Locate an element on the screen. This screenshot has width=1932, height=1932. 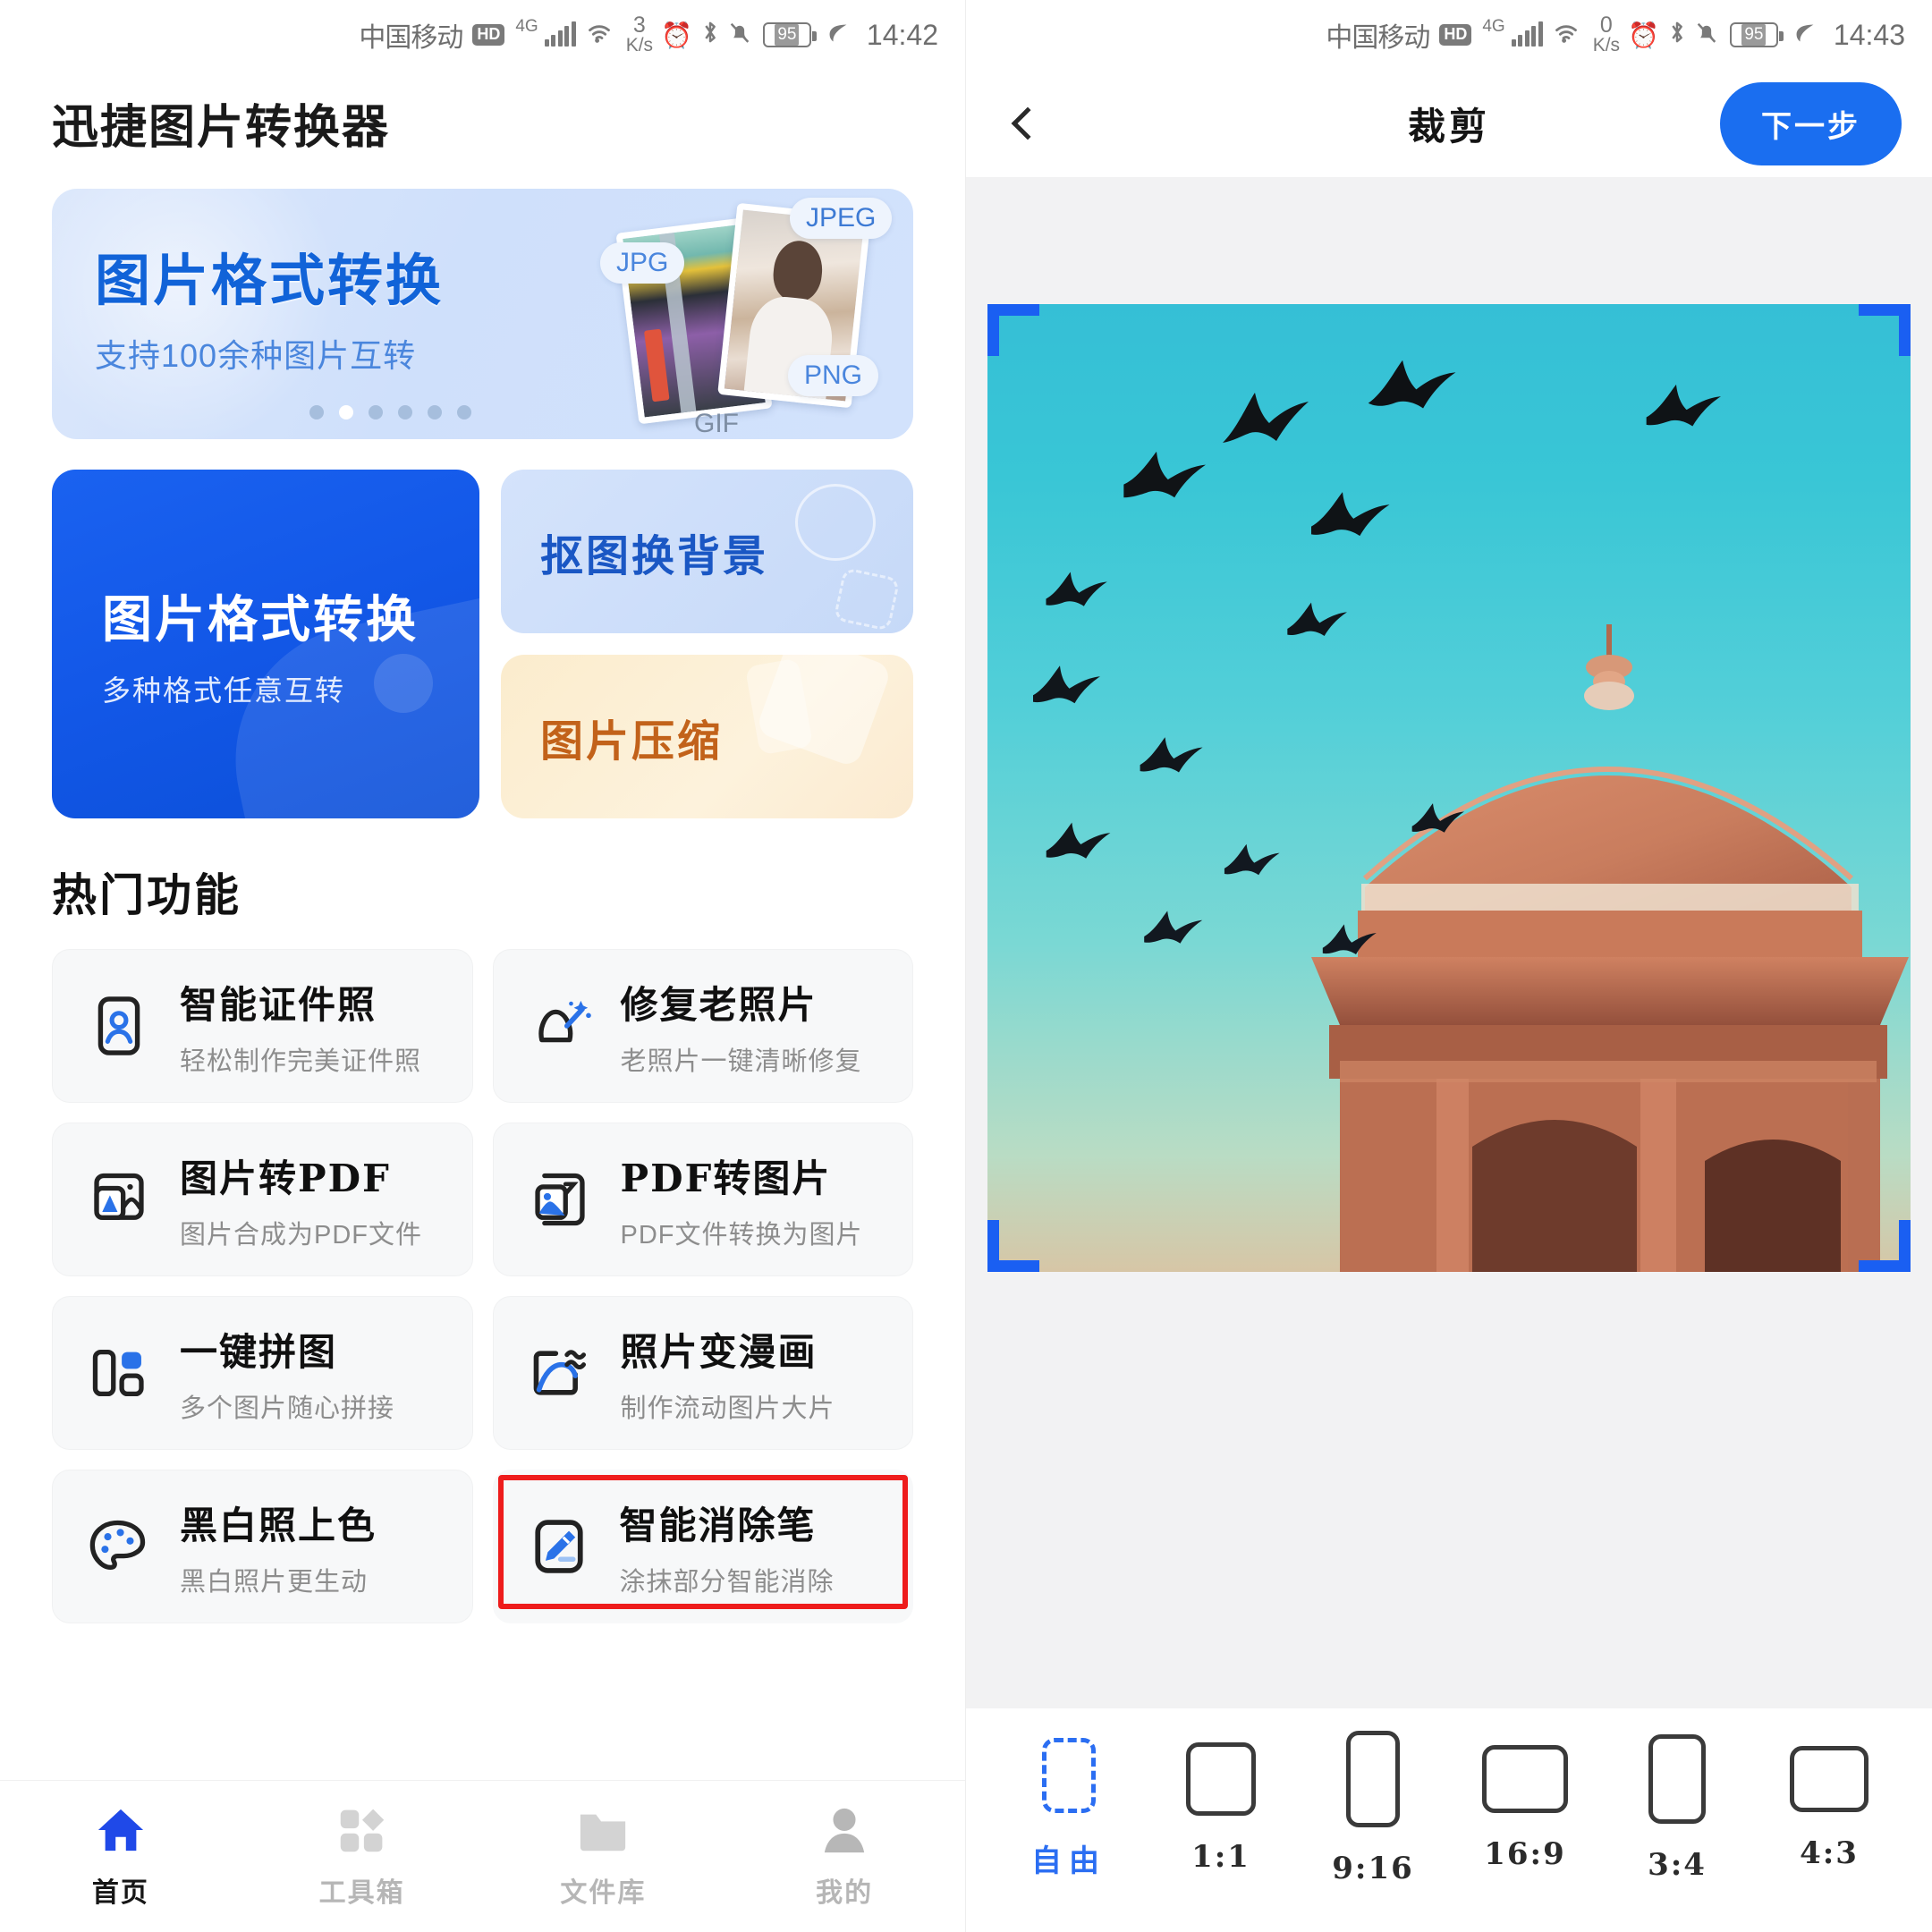
carousel-dot-active is located at coordinates (346, 412).